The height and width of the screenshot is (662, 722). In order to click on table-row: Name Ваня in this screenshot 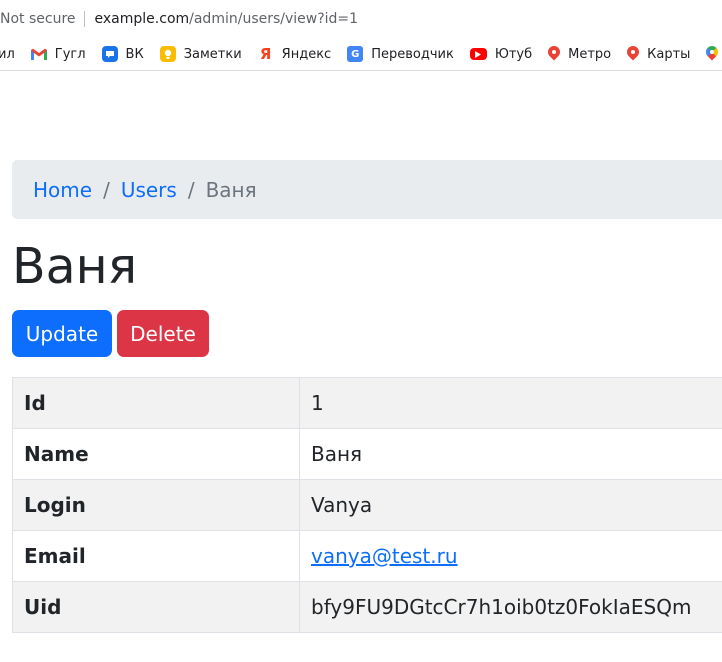, I will do `click(367, 454)`.